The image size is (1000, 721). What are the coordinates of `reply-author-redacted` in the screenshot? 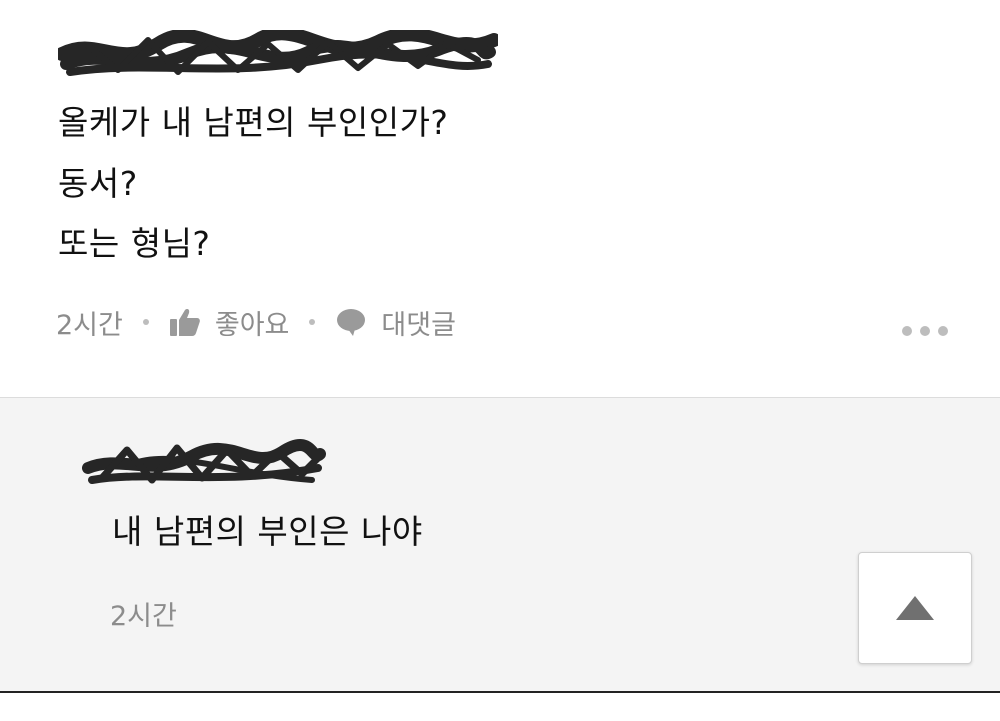 It's located at (204, 464).